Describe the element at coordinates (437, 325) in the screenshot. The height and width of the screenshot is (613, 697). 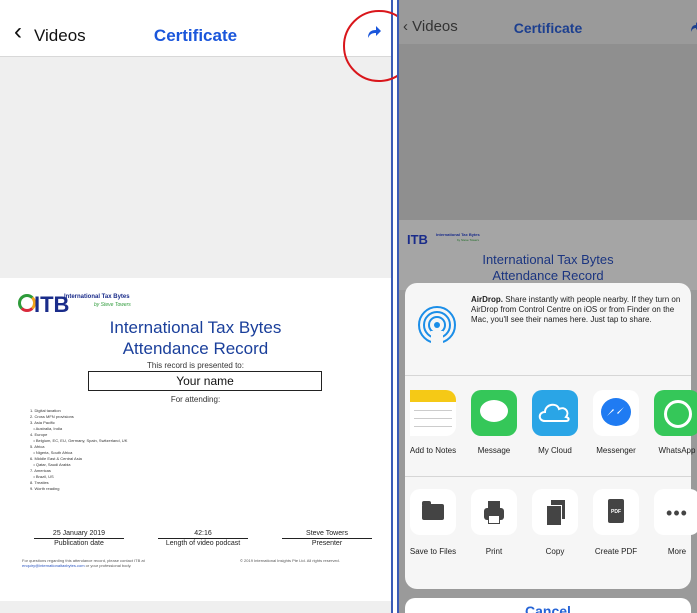
I see `airdrop-icon` at that location.